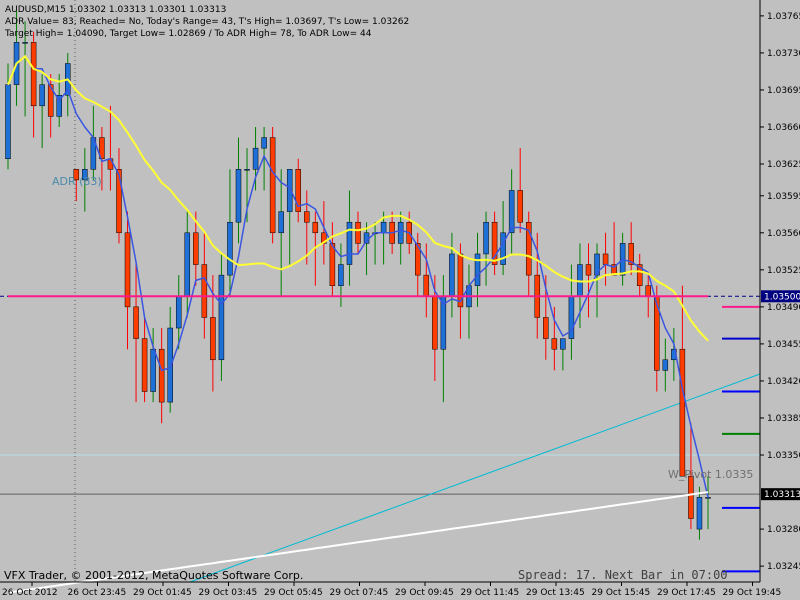 The height and width of the screenshot is (600, 800). I want to click on price-tick-label: 1.03455, so click(783, 345).